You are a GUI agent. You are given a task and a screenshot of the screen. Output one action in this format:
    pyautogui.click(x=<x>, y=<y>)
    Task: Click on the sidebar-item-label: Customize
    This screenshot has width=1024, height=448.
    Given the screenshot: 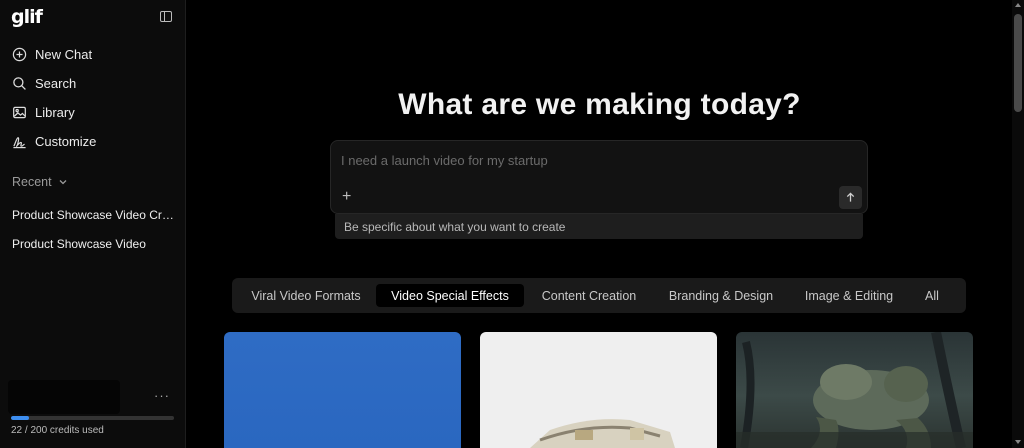 What is the action you would take?
    pyautogui.click(x=66, y=141)
    